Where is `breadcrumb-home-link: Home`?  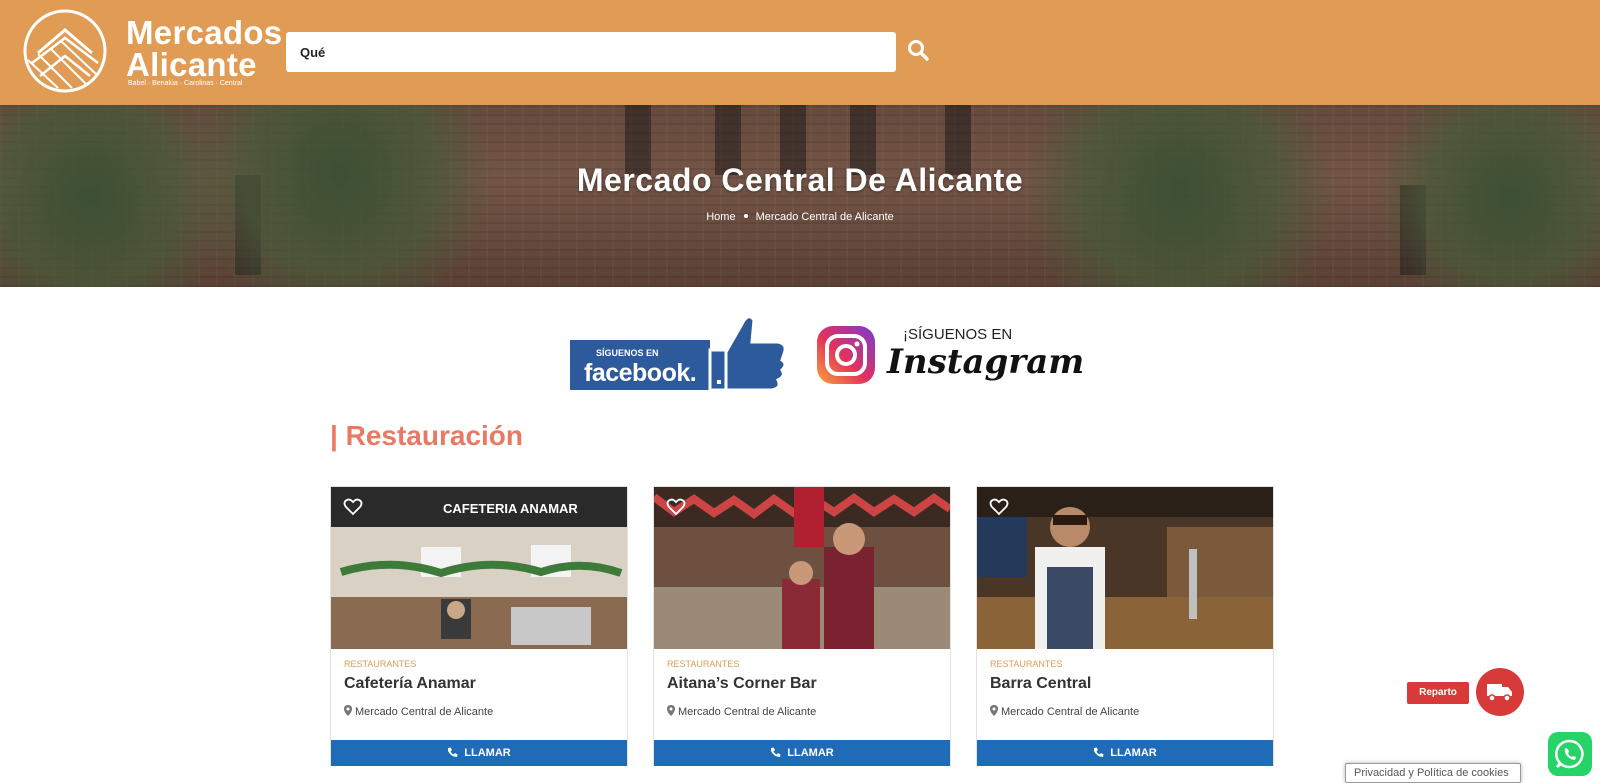
breadcrumb-home-link: Home is located at coordinates (720, 217).